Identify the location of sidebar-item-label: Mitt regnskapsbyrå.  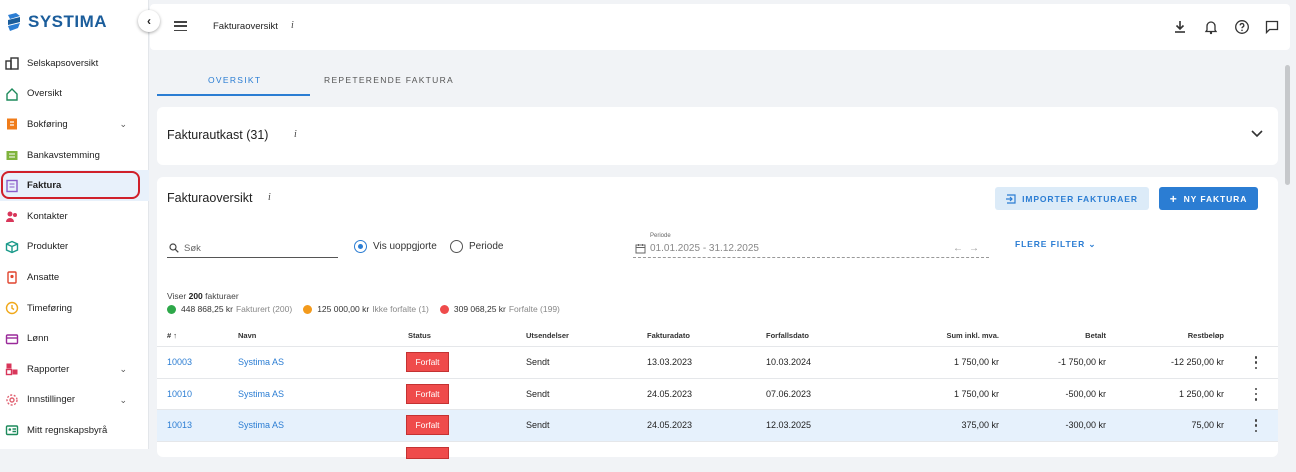
(67, 430).